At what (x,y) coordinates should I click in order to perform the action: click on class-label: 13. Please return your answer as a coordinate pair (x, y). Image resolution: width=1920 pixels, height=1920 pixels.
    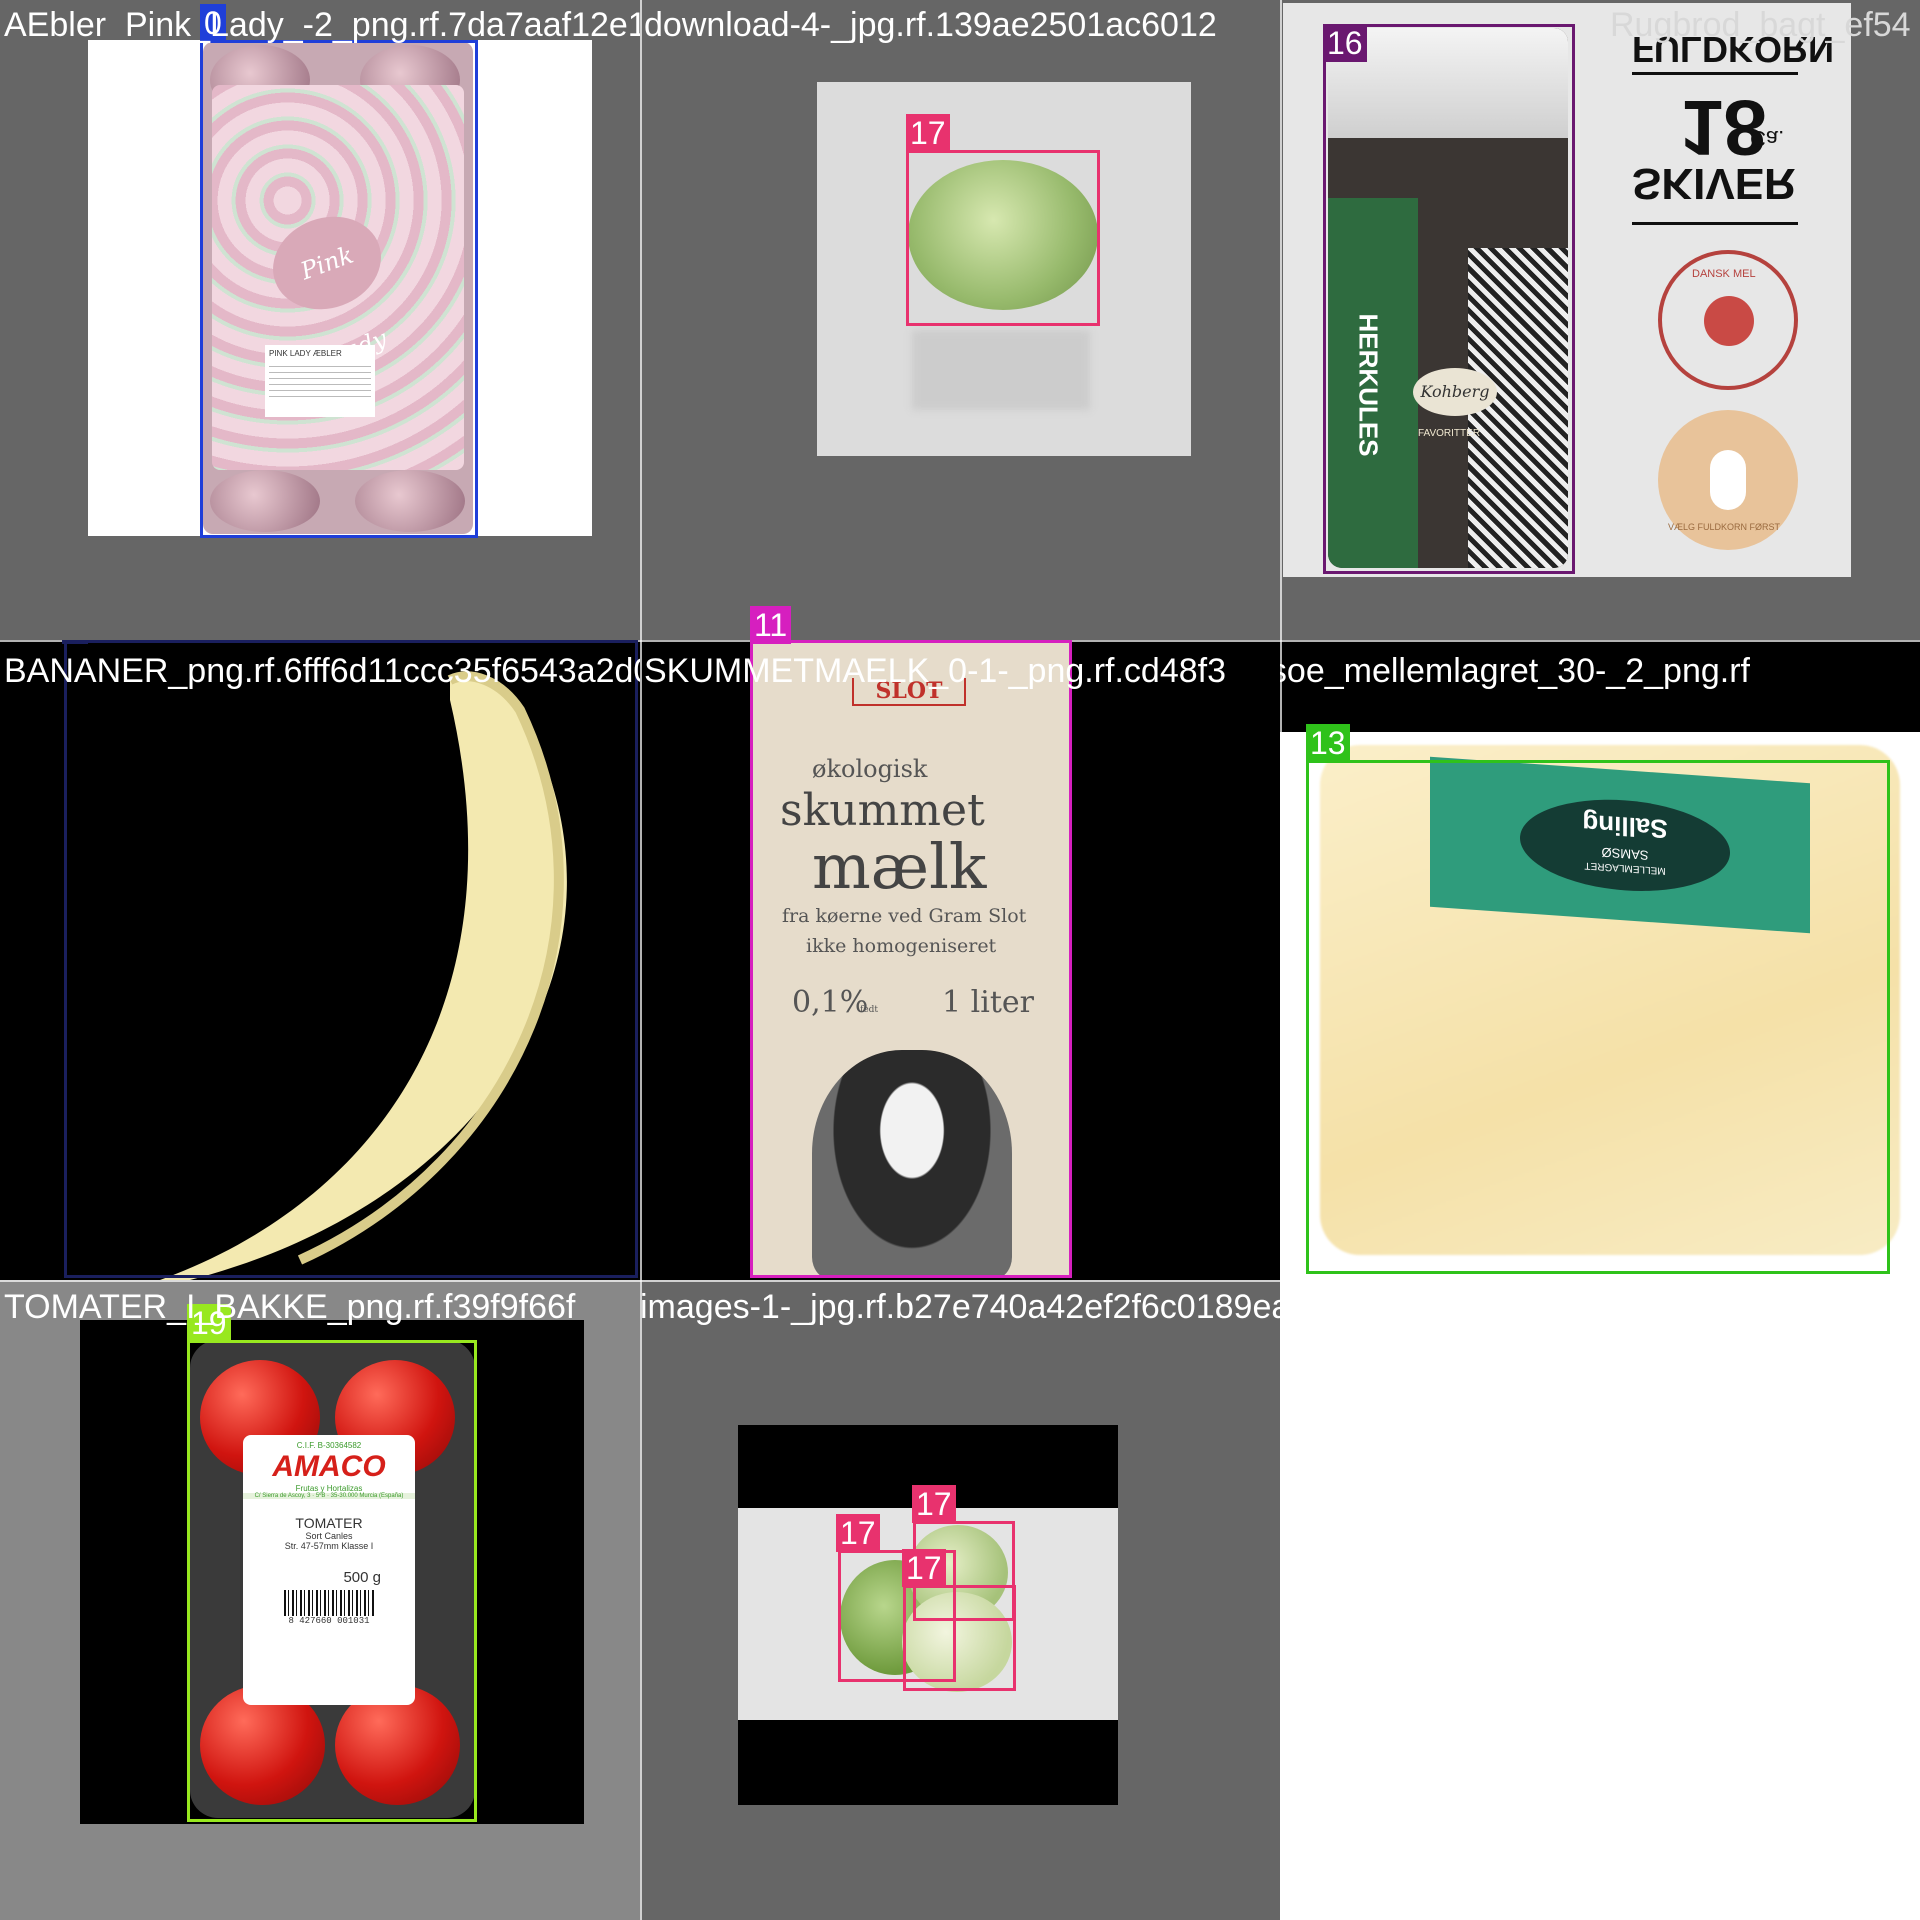
    Looking at the image, I should click on (1328, 743).